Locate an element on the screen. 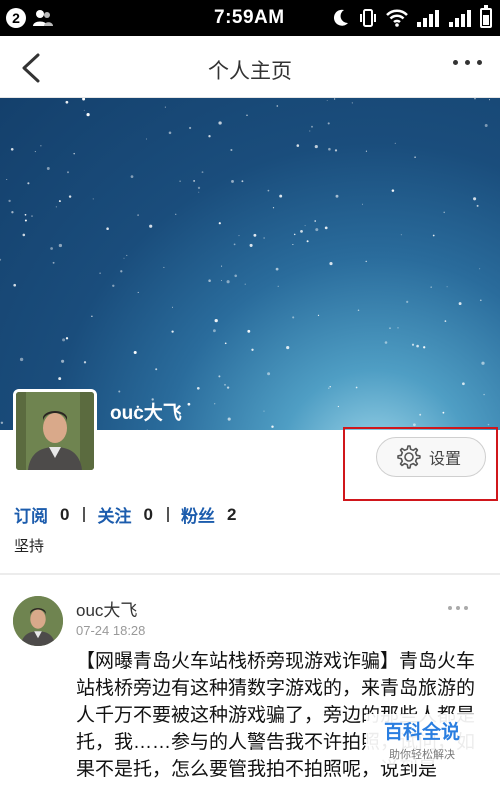  watermark-subtitle: 助你轻松解决 is located at coordinates (422, 755).